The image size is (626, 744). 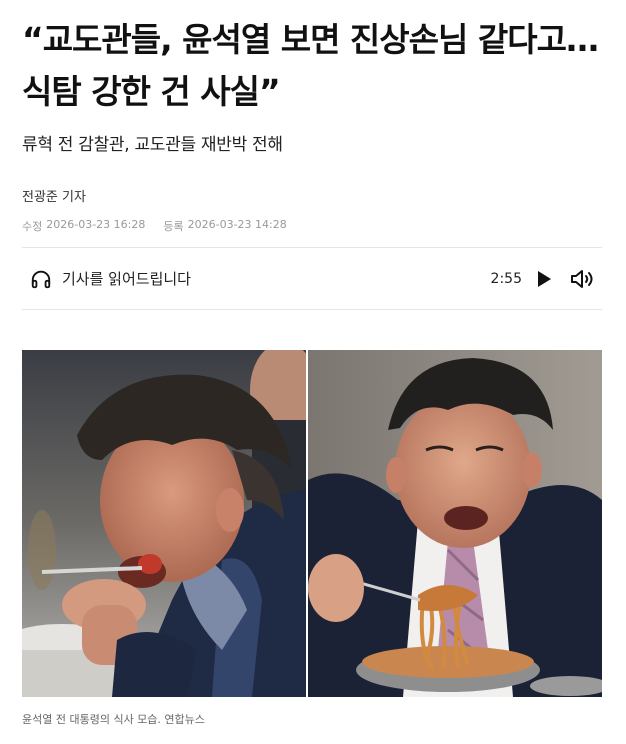 What do you see at coordinates (126, 279) in the screenshot?
I see `audio-label: 기사를 읽어드립니다` at bounding box center [126, 279].